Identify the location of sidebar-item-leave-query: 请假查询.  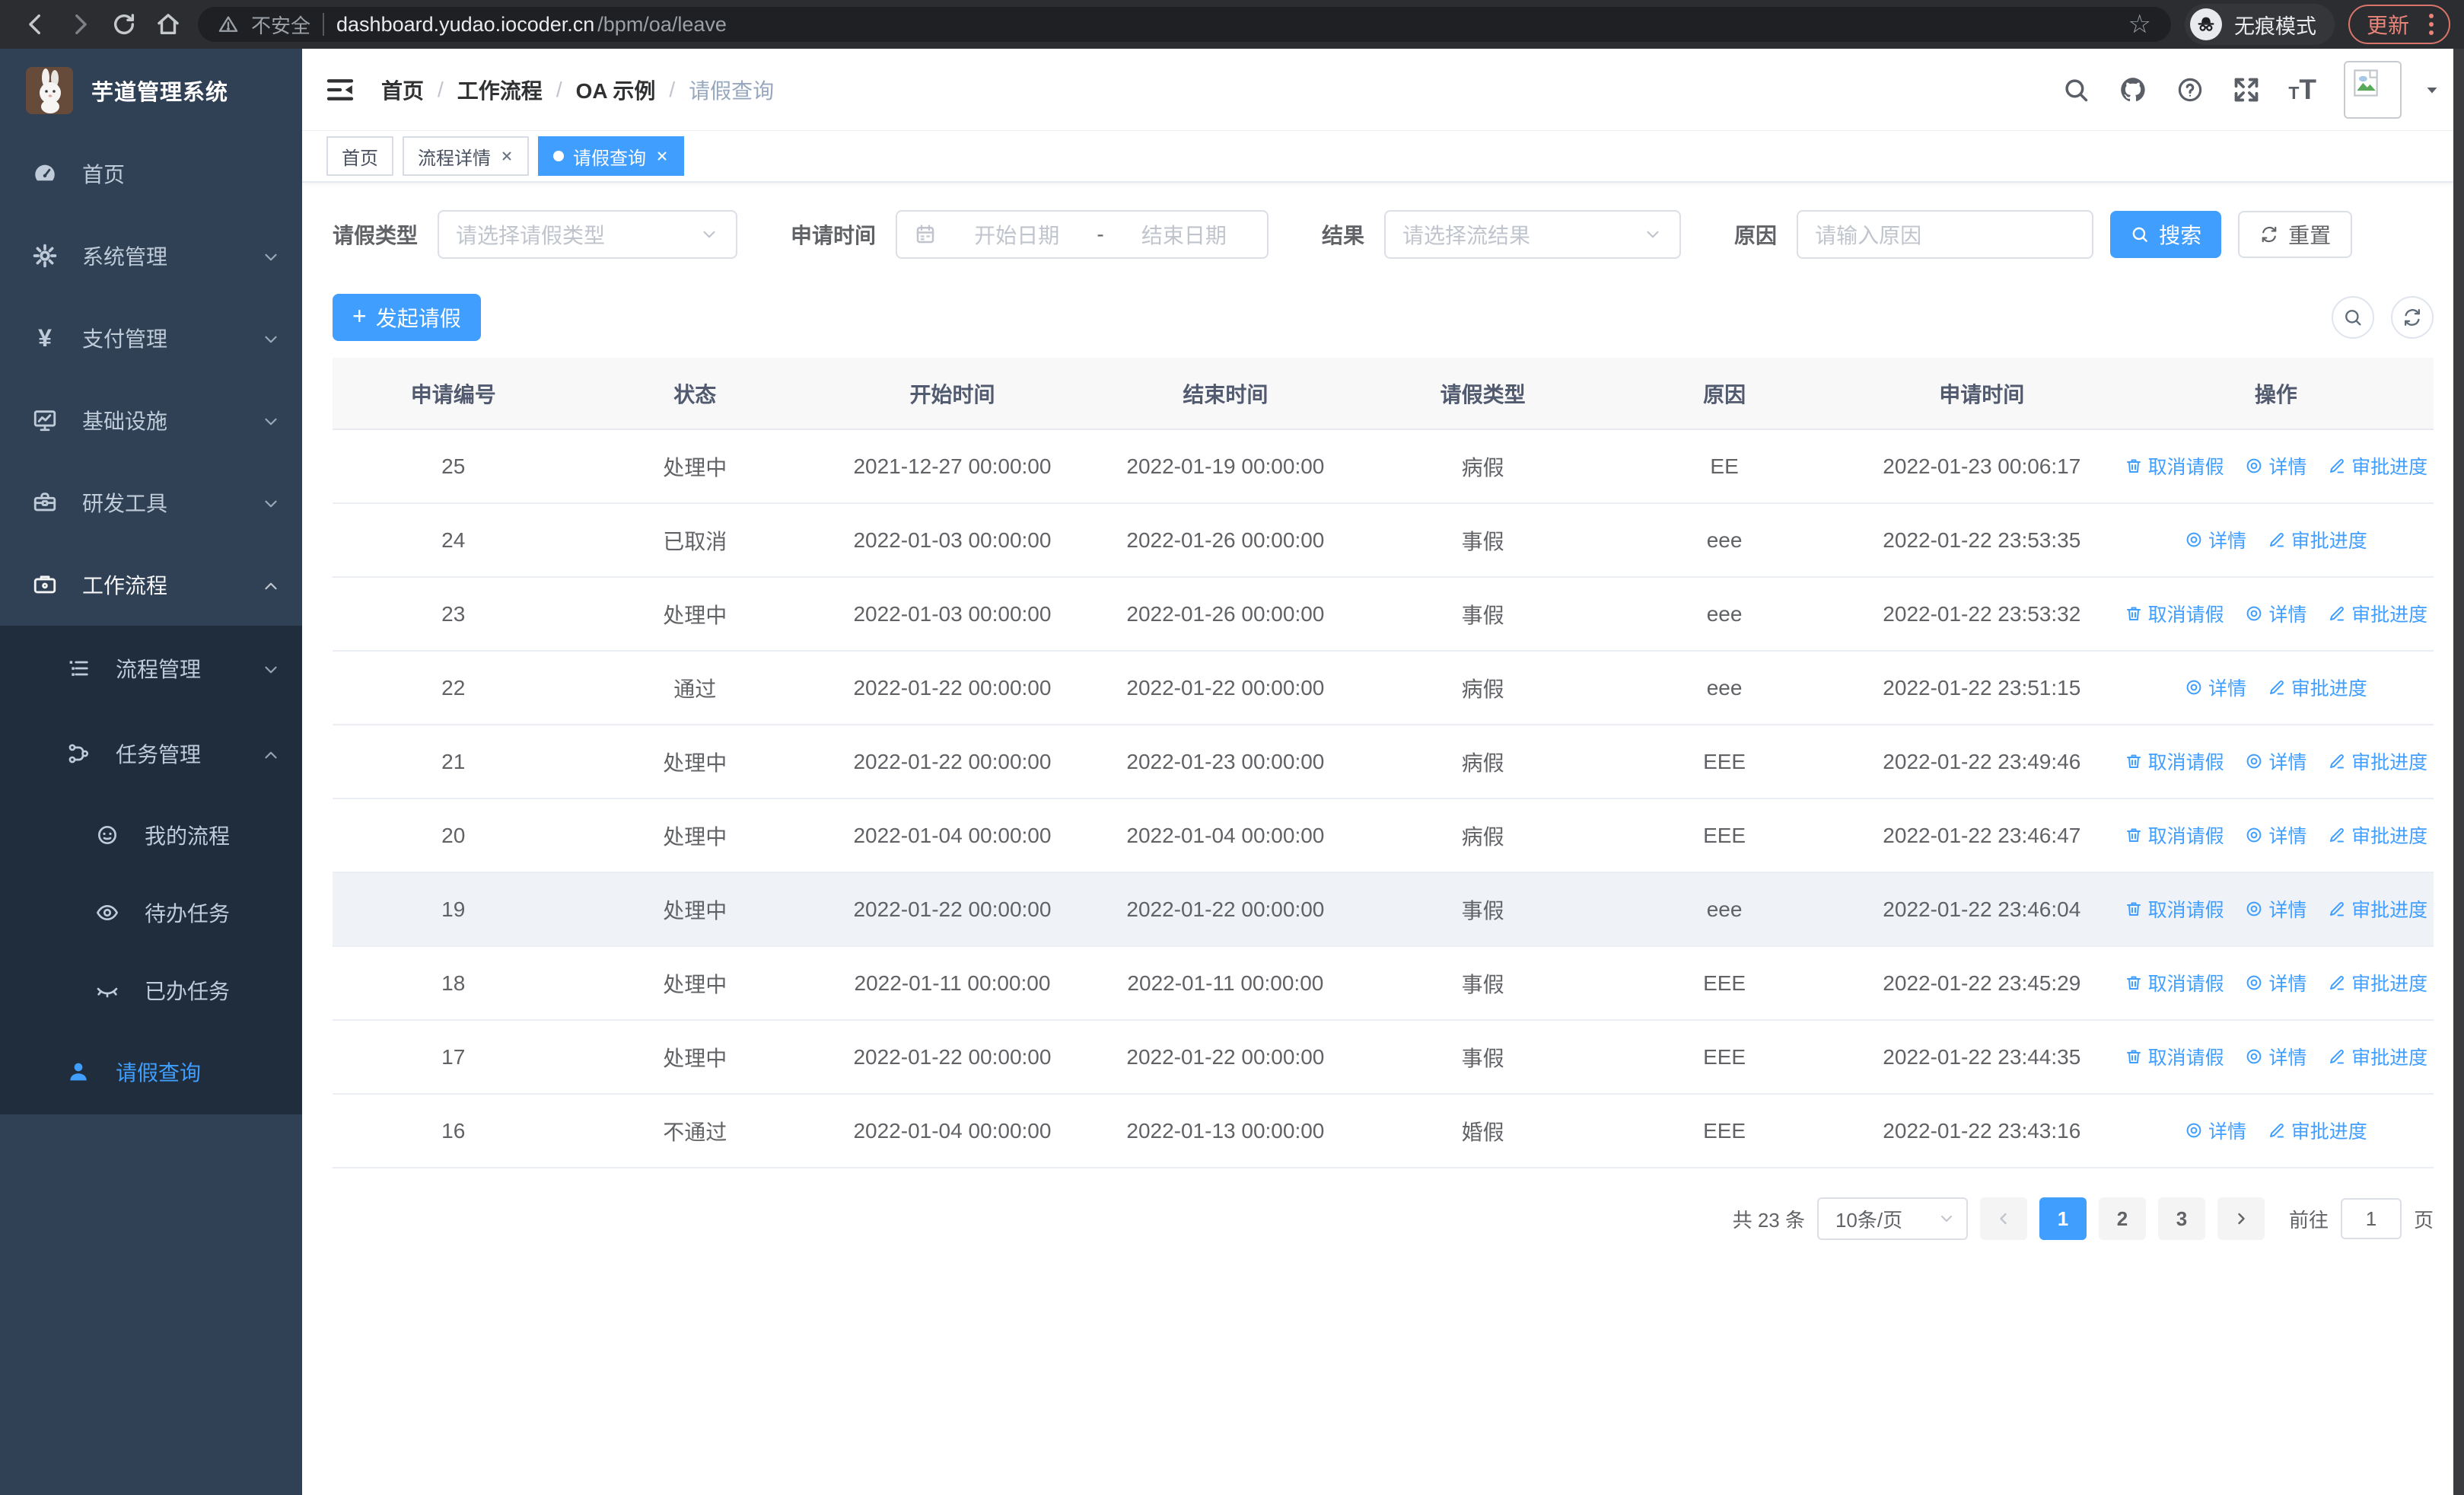
(151, 1071).